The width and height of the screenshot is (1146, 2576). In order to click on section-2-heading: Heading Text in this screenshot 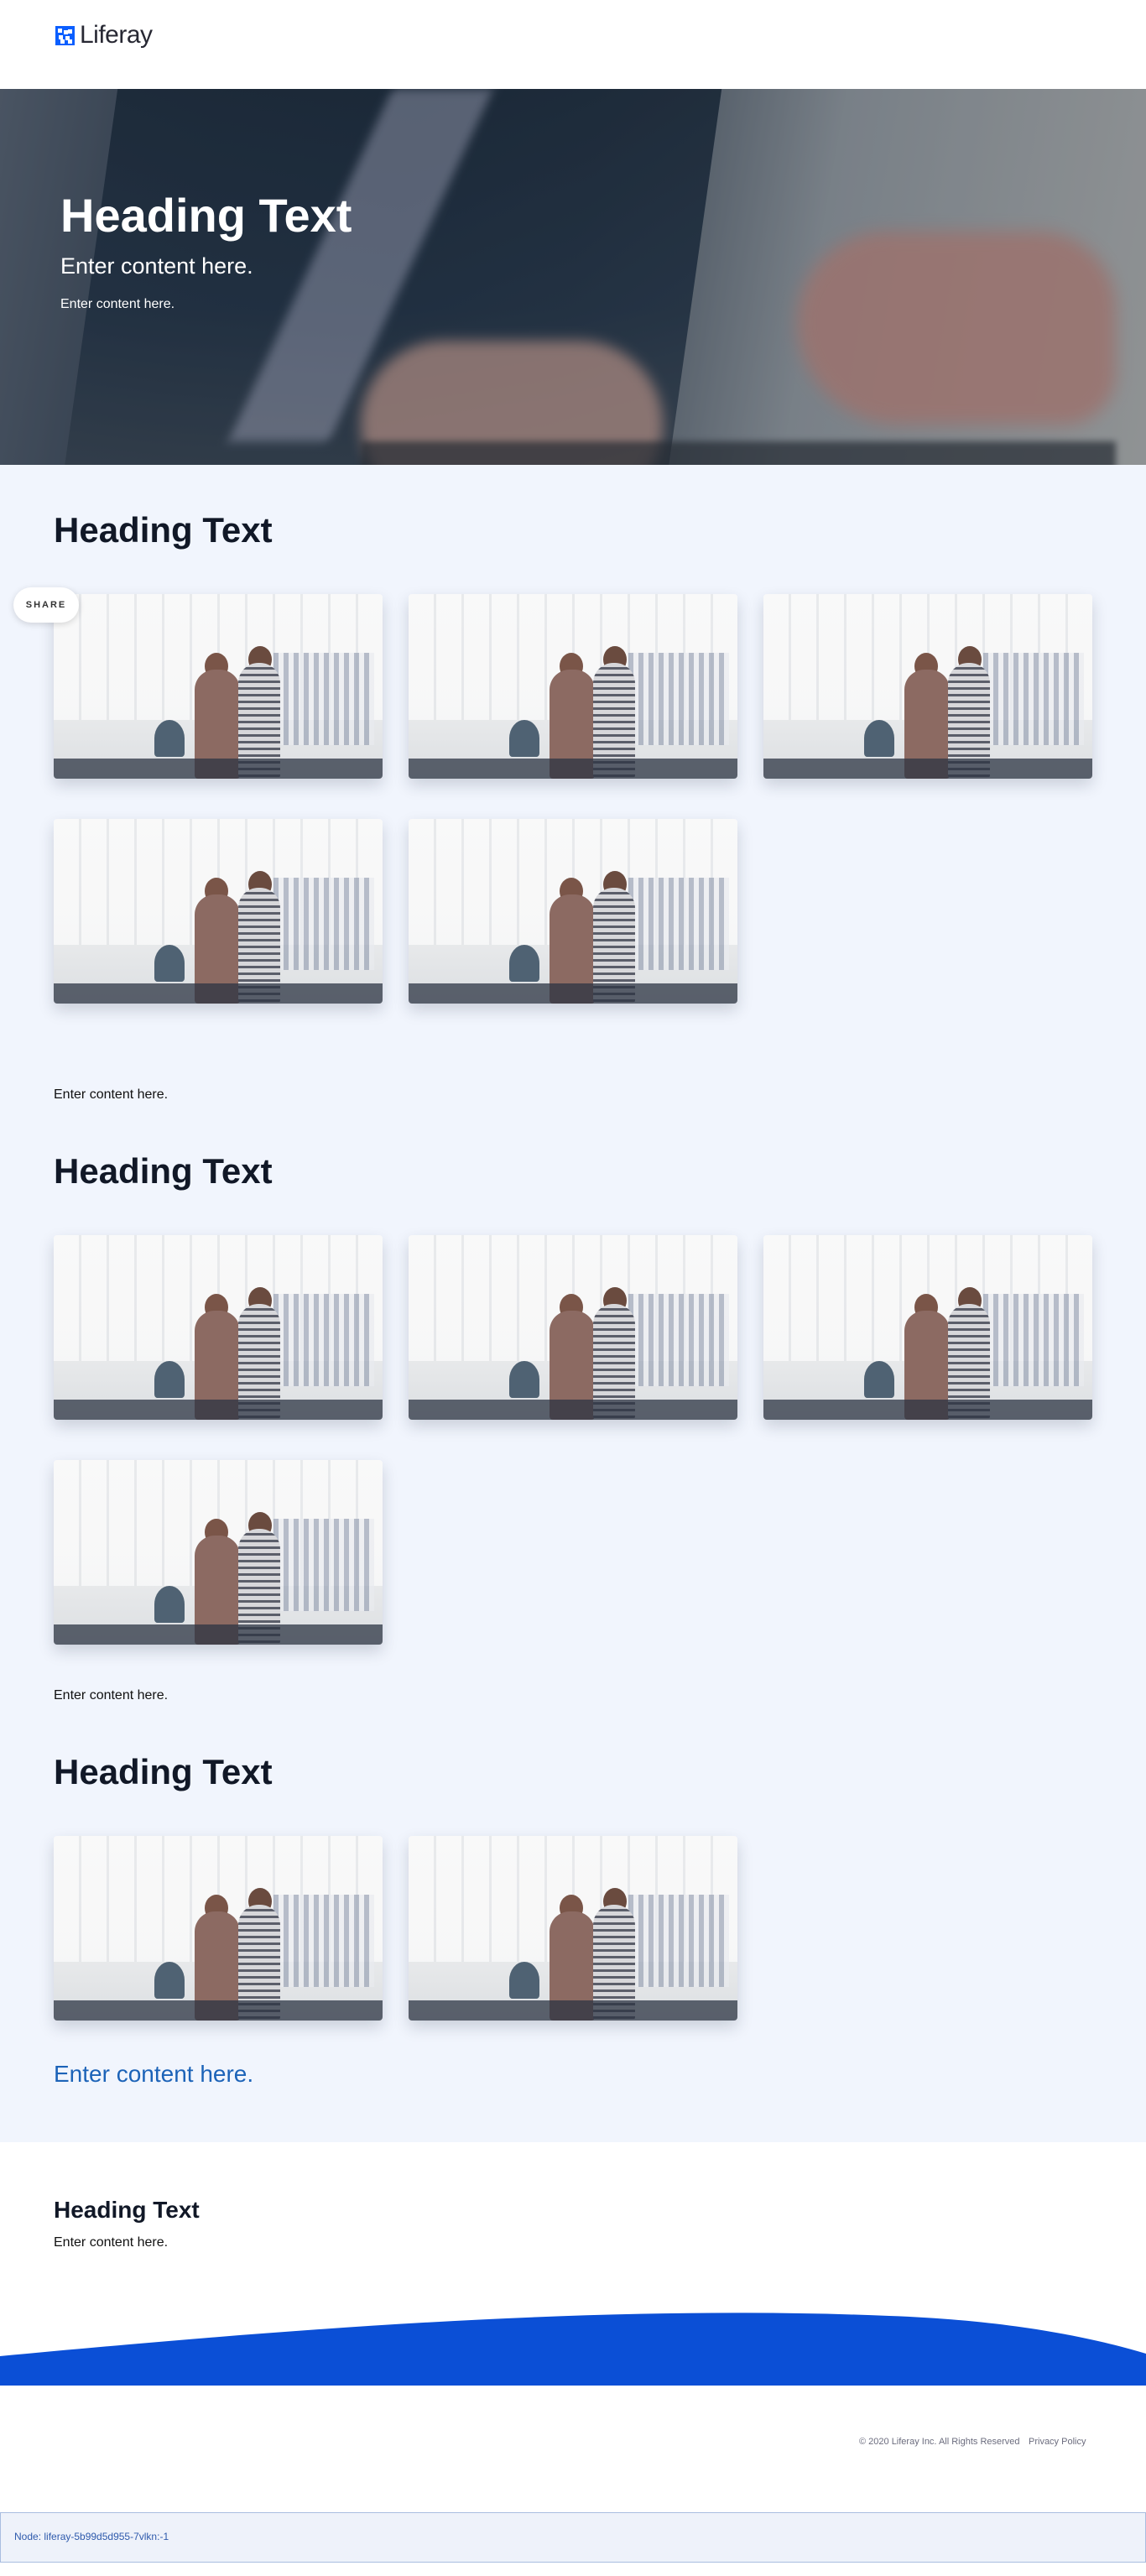, I will do `click(163, 1171)`.